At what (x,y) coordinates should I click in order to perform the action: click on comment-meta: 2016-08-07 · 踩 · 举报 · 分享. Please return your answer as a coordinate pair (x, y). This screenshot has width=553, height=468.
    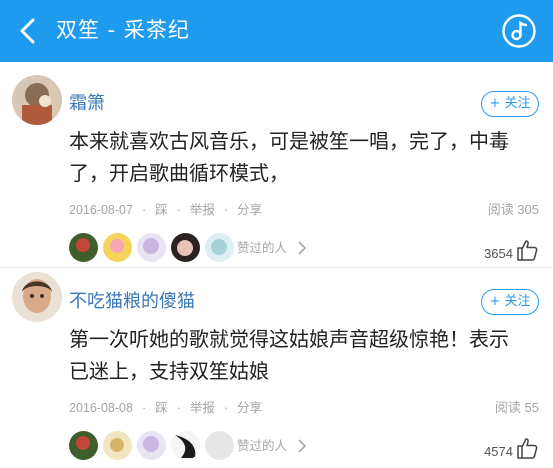
    Looking at the image, I should click on (166, 210).